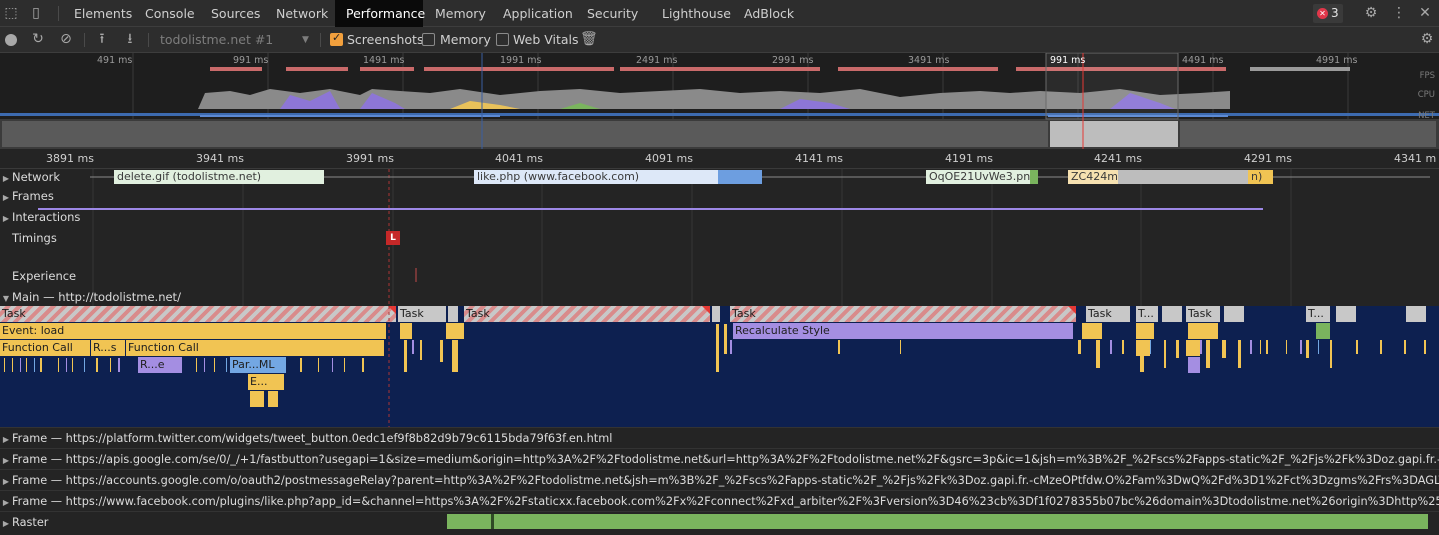 The width and height of the screenshot is (1439, 535). I want to click on error-count: 3, so click(1335, 13).